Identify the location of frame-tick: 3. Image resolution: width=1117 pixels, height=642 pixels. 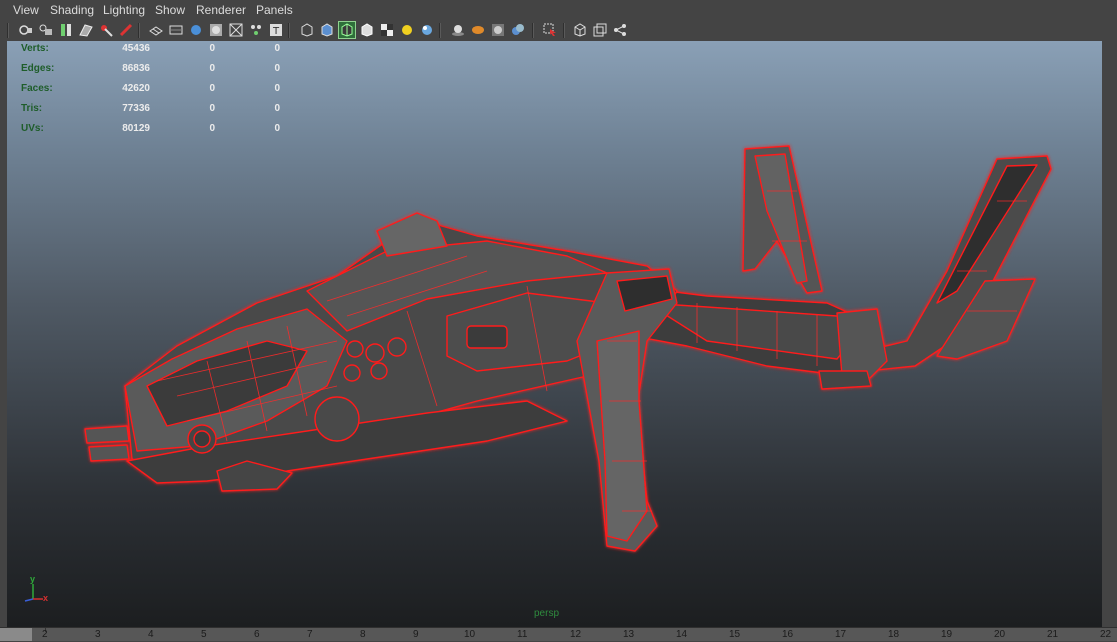
(98, 634).